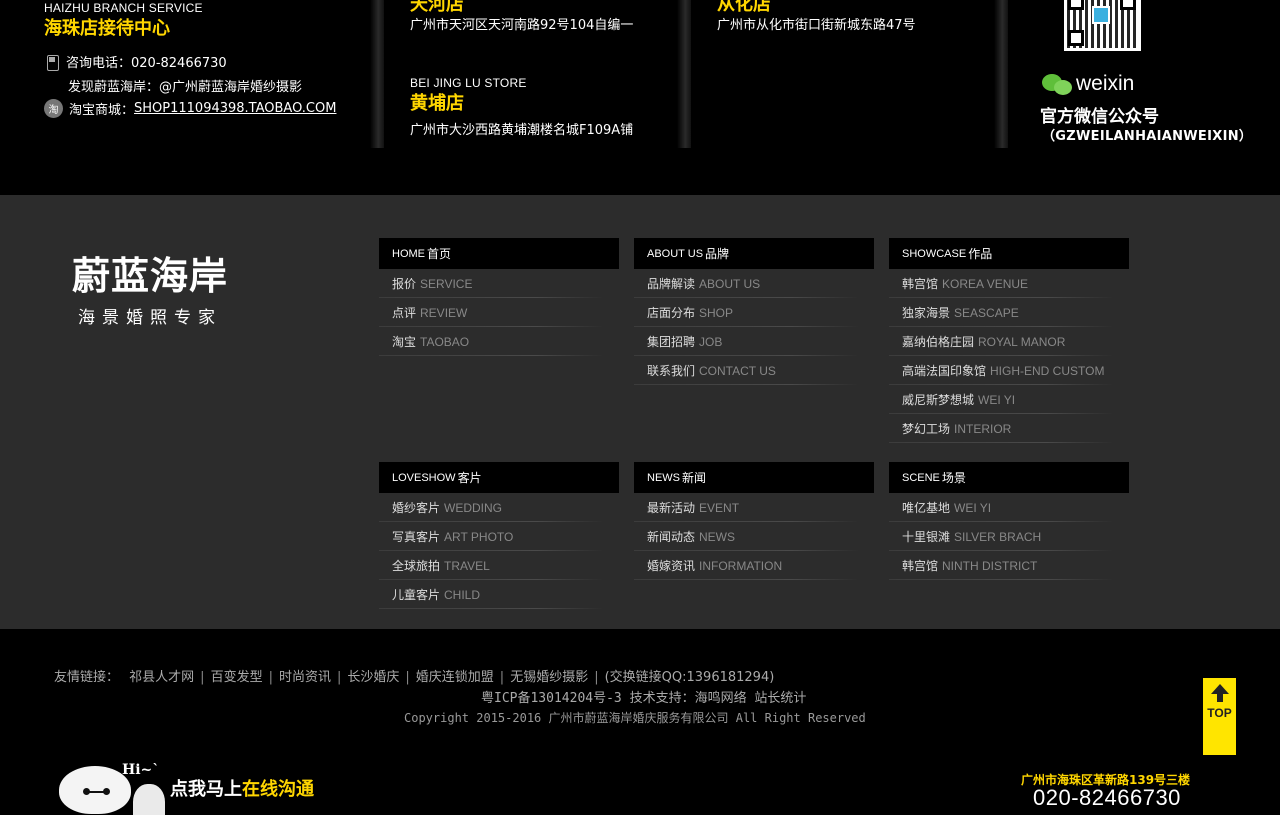  What do you see at coordinates (1105, 83) in the screenshot?
I see `wechat-logo-text: weixin` at bounding box center [1105, 83].